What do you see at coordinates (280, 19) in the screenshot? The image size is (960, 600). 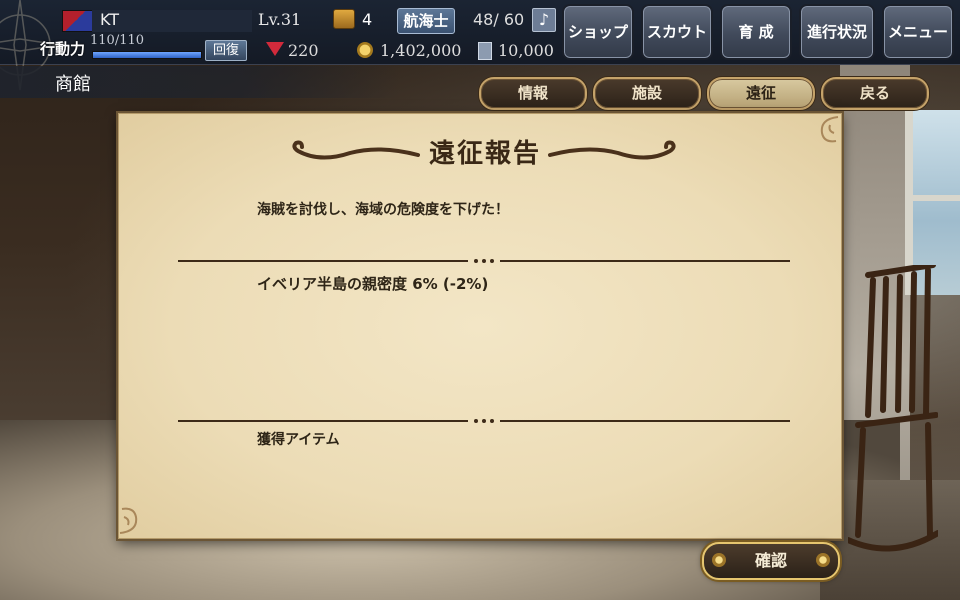 I see `player-level: Lv.31` at bounding box center [280, 19].